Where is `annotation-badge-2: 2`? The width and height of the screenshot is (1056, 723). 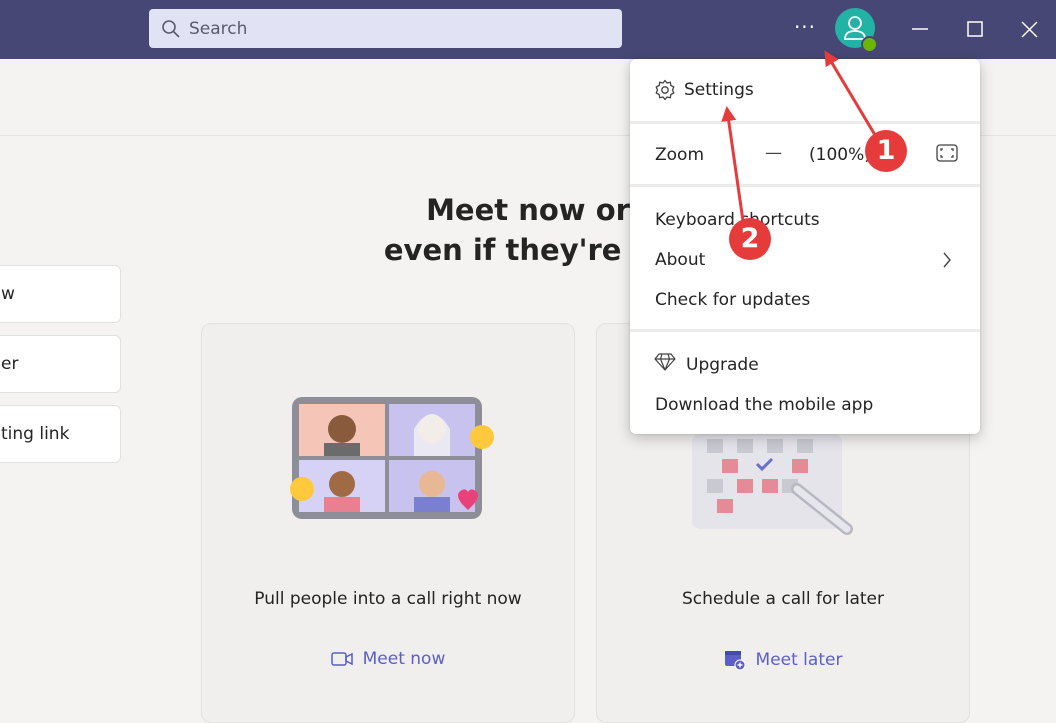 annotation-badge-2: 2 is located at coordinates (750, 239).